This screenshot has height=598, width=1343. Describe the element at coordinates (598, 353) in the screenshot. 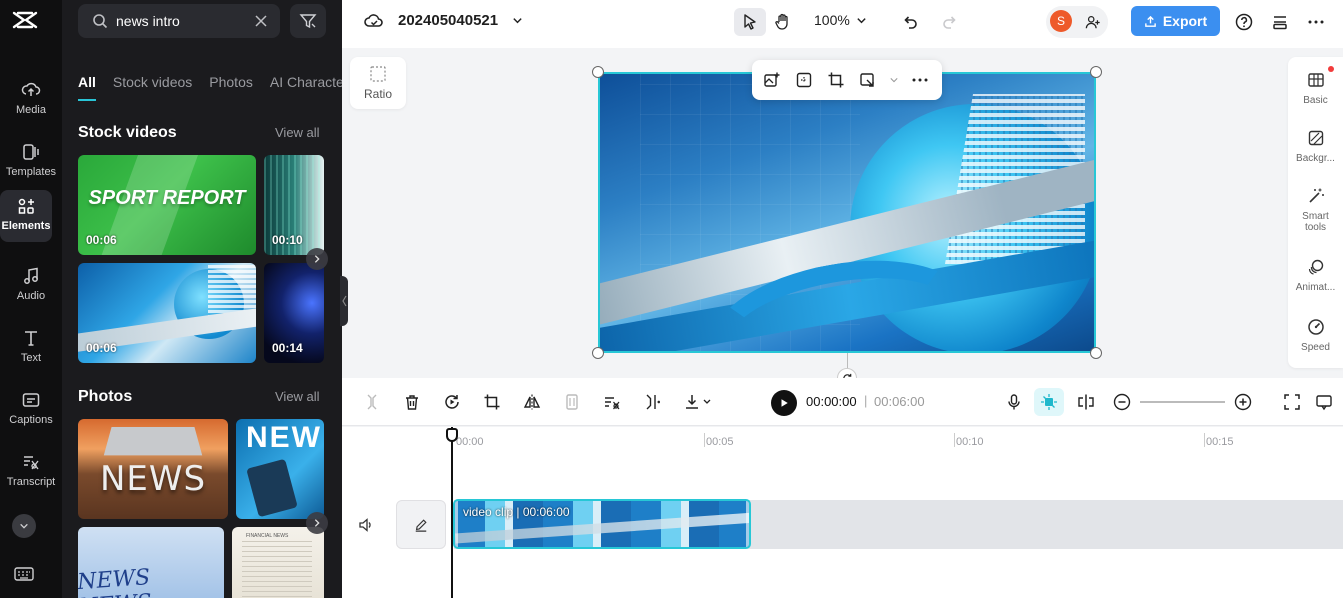

I see `resize-handle-bottom-left` at that location.